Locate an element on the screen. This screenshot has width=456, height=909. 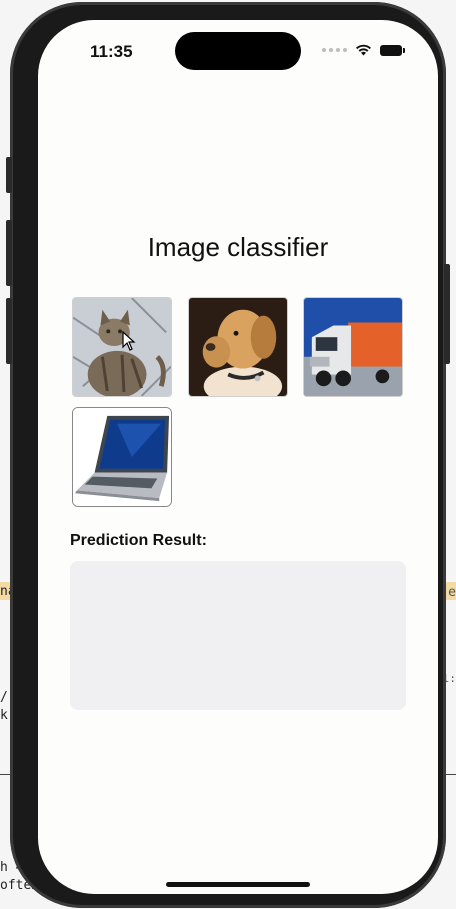
status-time: 11:35 is located at coordinates (111, 51).